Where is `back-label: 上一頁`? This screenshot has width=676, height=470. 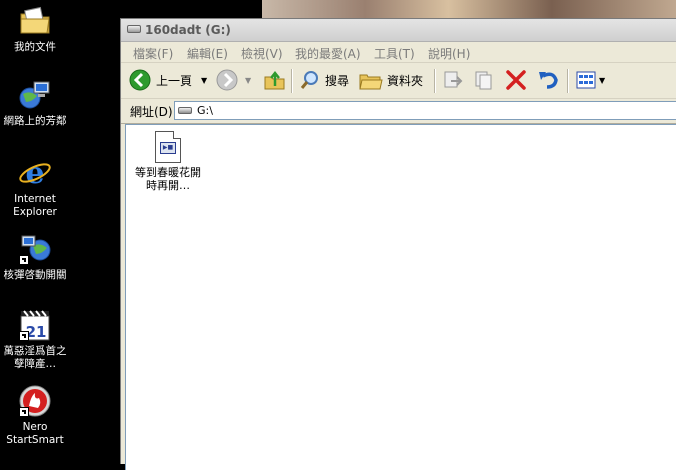 back-label: 上一頁 is located at coordinates (174, 80).